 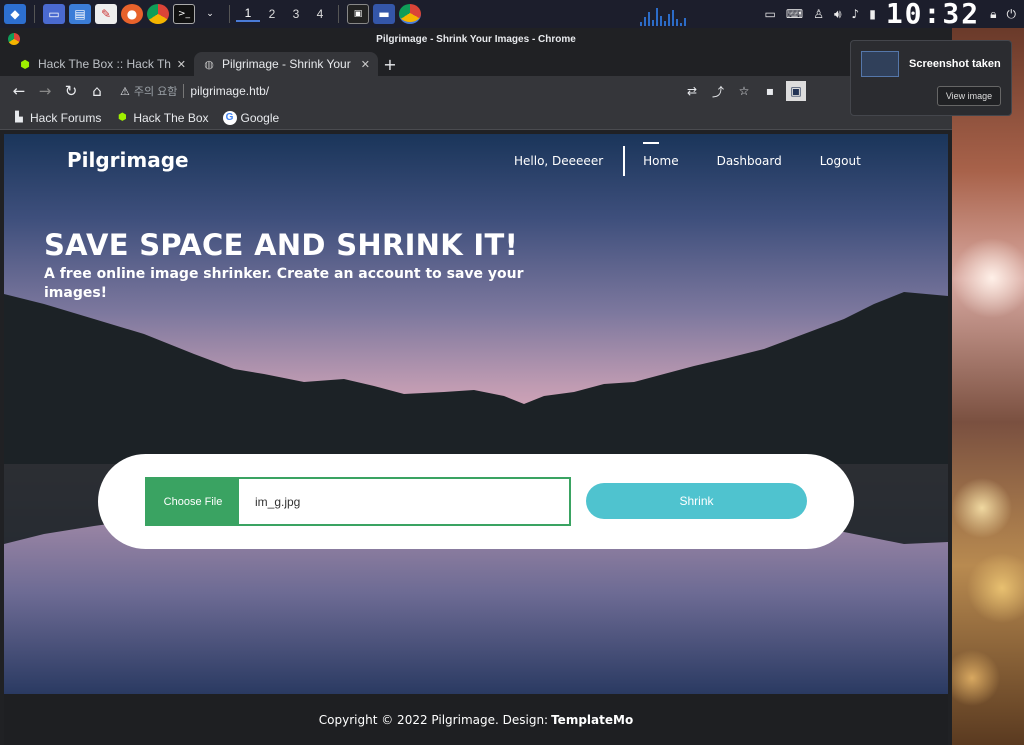 What do you see at coordinates (410, 14) in the screenshot?
I see `chrome-task-icon` at bounding box center [410, 14].